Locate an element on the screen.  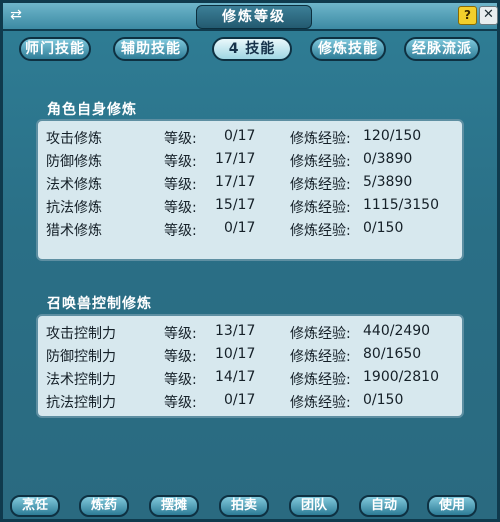
pet-control-title: 召唤兽控制修炼 is located at coordinates (99, 304).